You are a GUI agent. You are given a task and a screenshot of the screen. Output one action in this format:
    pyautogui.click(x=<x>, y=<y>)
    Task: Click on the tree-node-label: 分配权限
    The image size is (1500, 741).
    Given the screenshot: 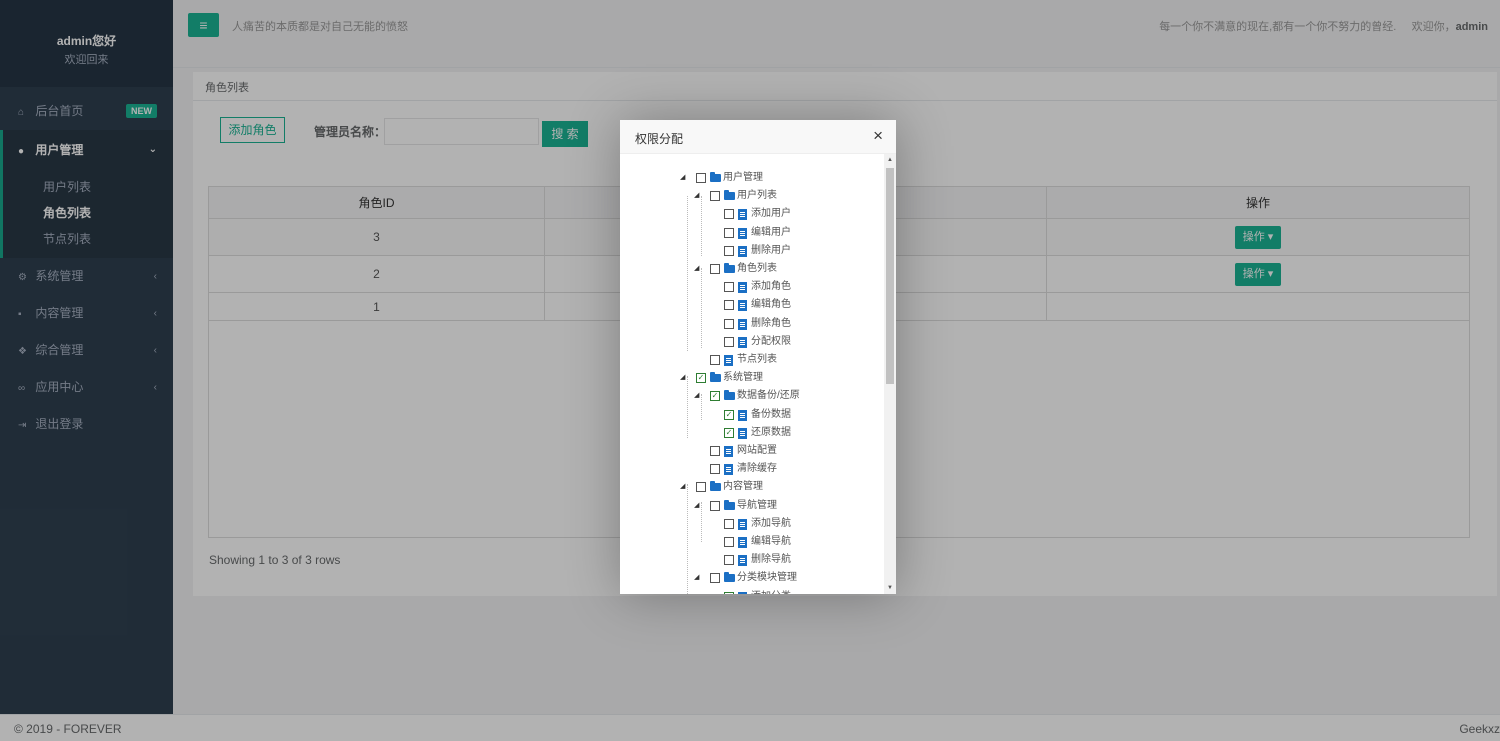 What is the action you would take?
    pyautogui.click(x=771, y=341)
    